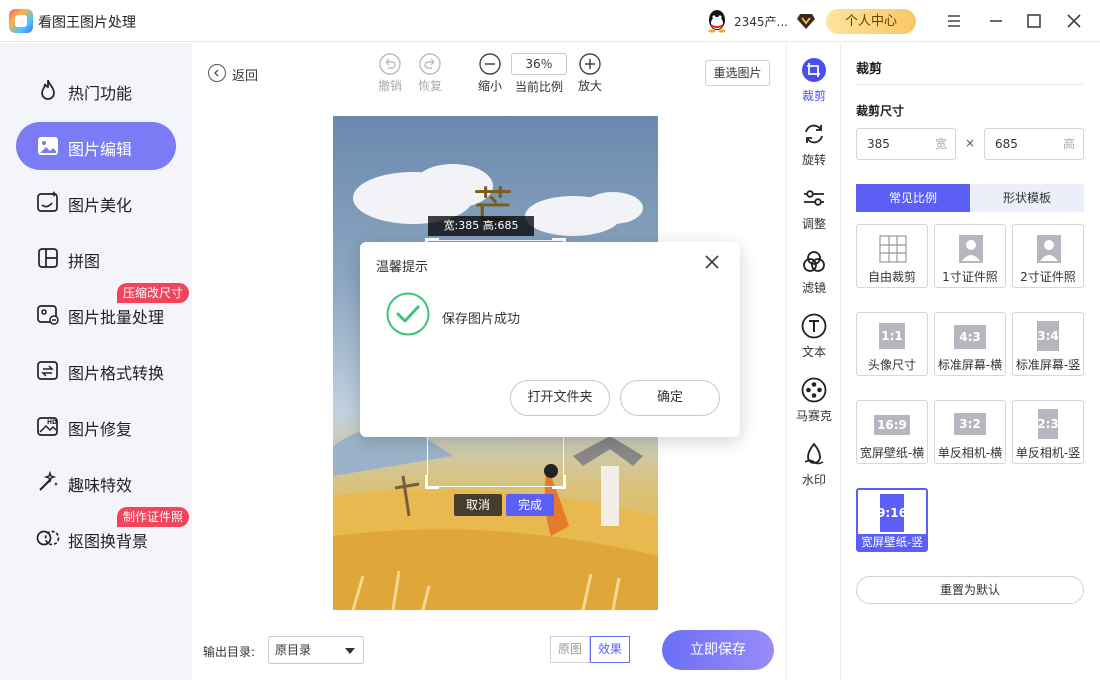 The image size is (1100, 680). What do you see at coordinates (814, 393) in the screenshot?
I see `tool-mosaic: 马赛克` at bounding box center [814, 393].